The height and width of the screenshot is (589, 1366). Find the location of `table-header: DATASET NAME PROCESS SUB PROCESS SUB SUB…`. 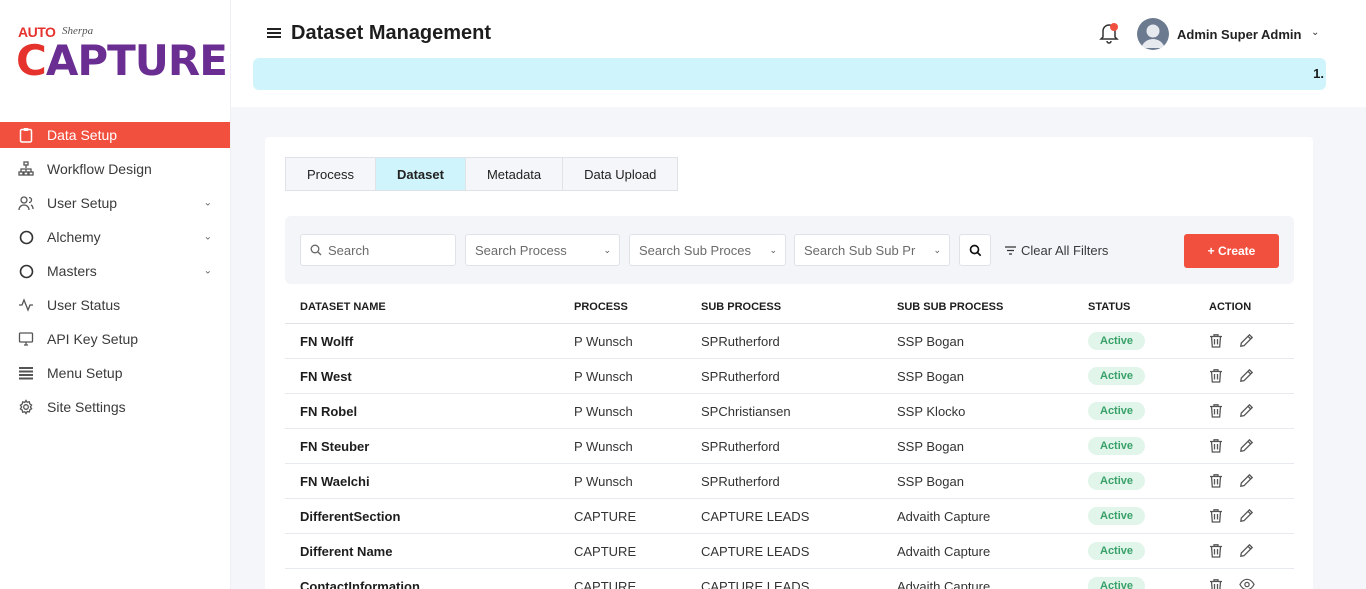

table-header: DATASET NAME PROCESS SUB PROCESS SUB SUB… is located at coordinates (789, 307).